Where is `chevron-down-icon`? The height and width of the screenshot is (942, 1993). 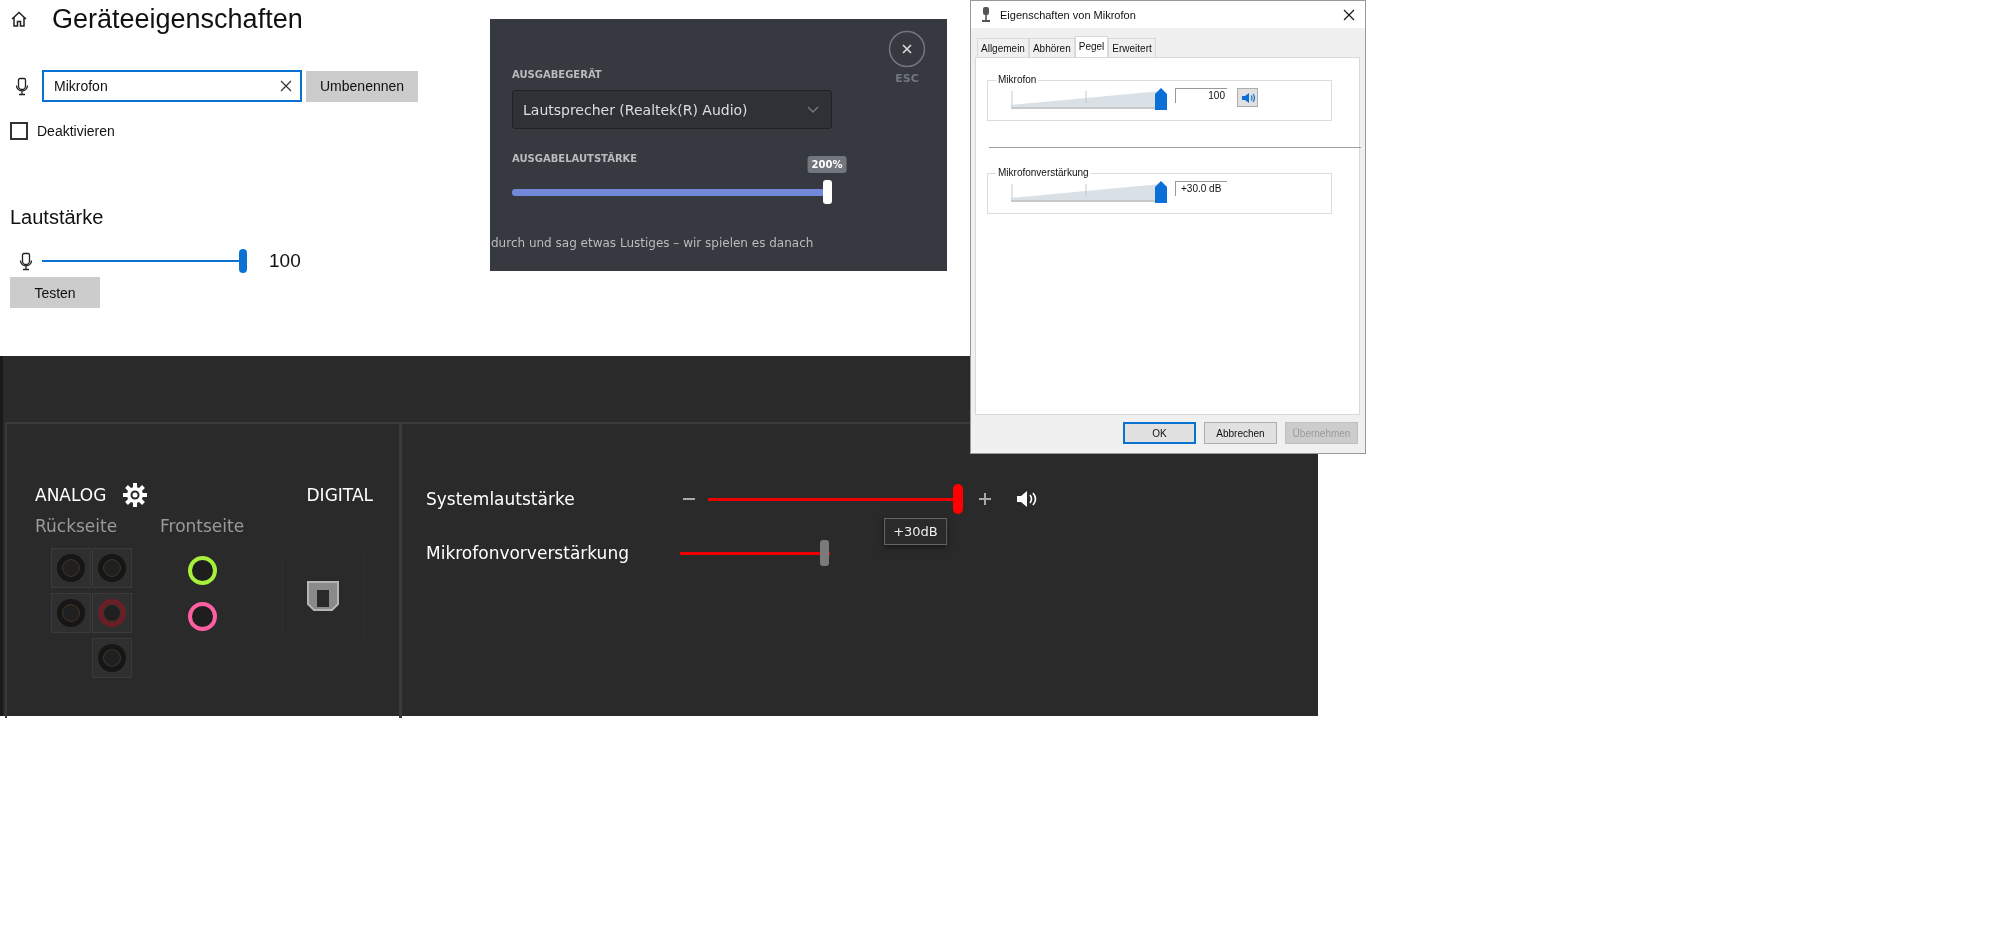
chevron-down-icon is located at coordinates (813, 109).